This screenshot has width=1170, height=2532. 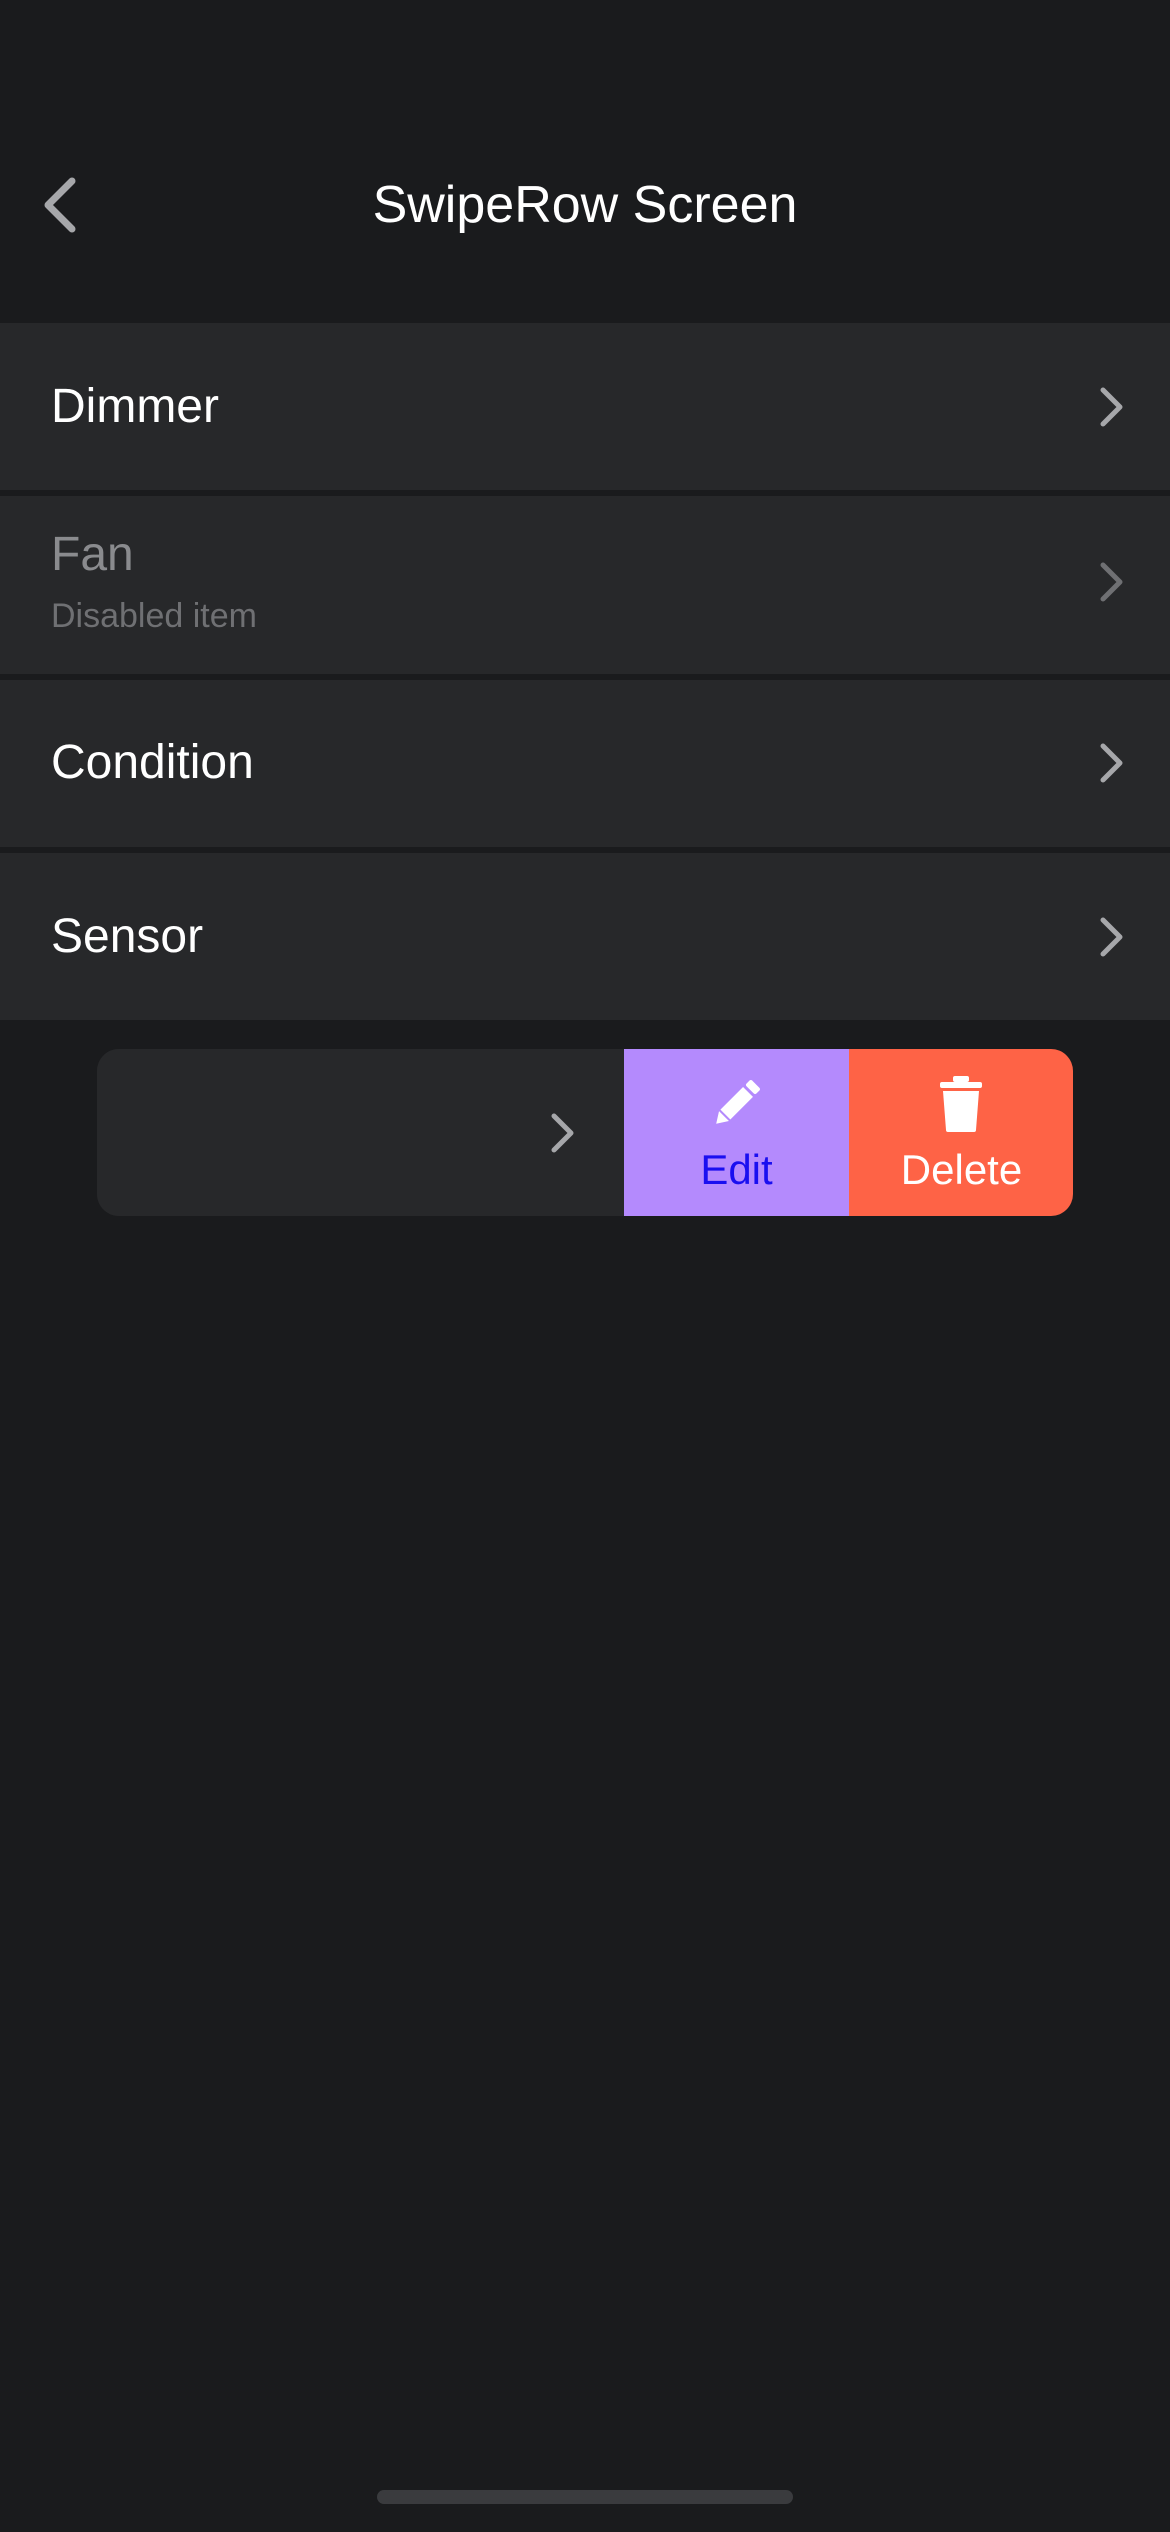 What do you see at coordinates (585, 936) in the screenshot?
I see `list-item-sensor: Sensor` at bounding box center [585, 936].